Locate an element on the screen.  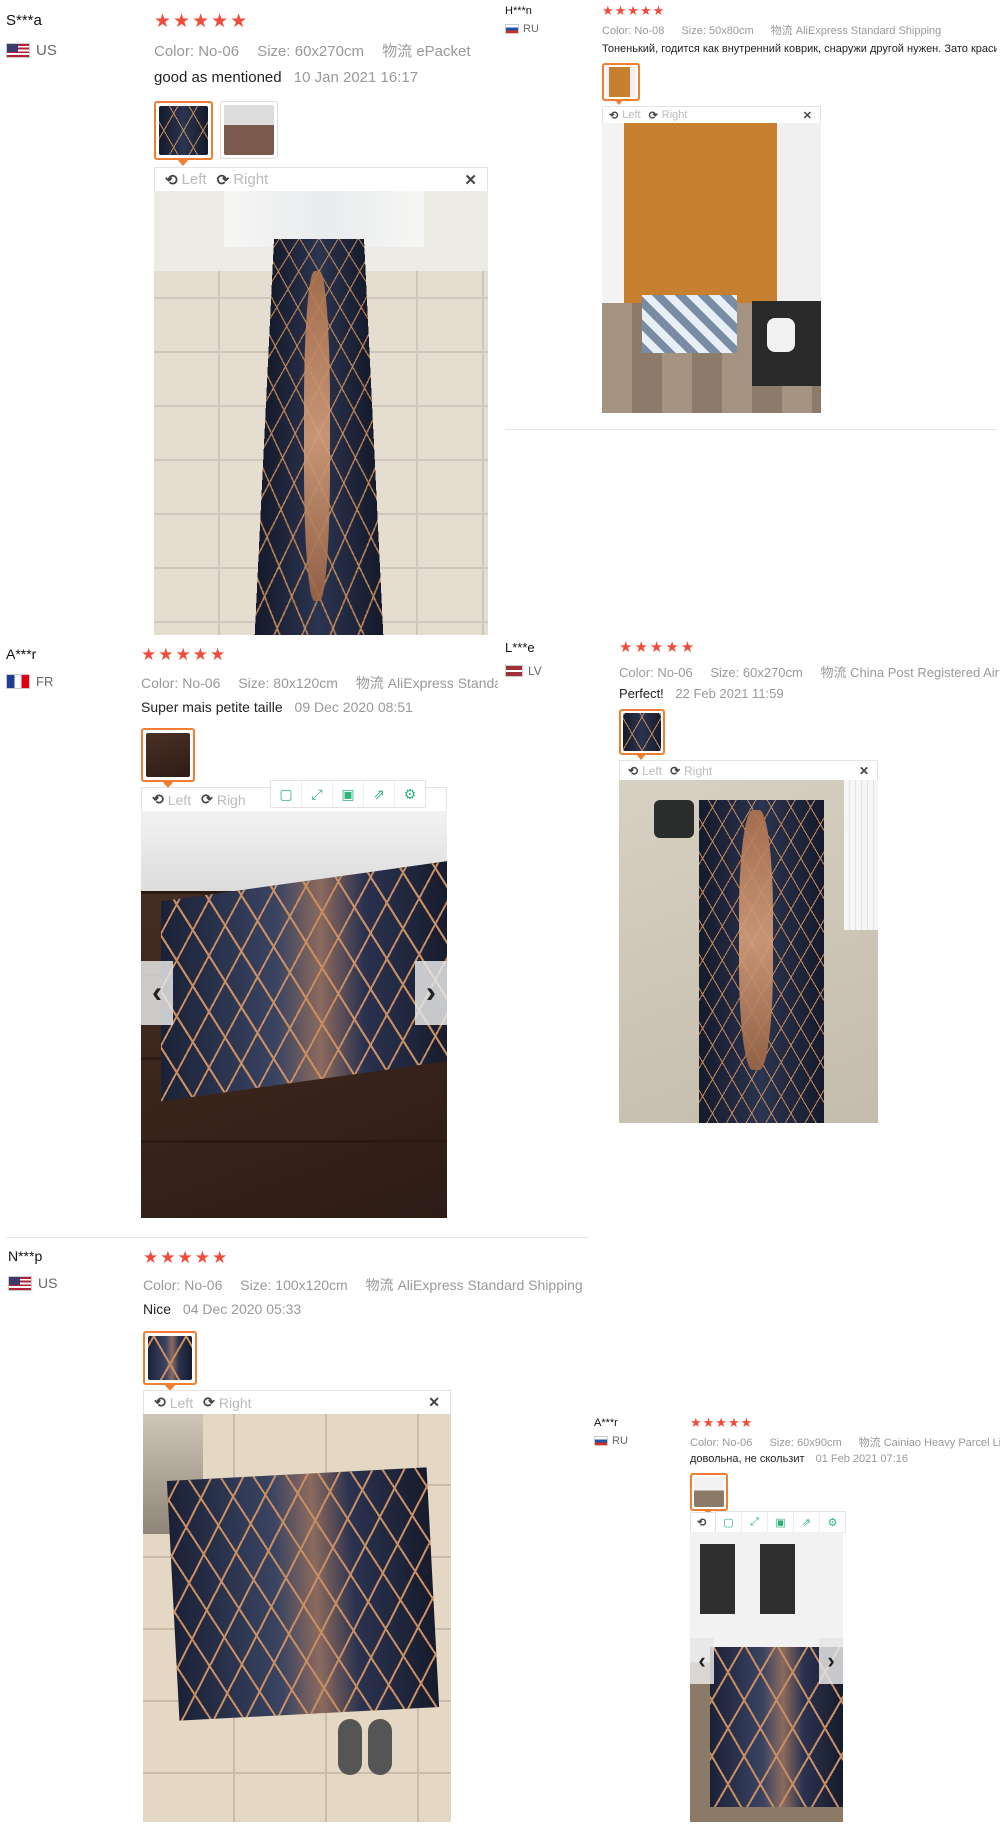
reviewer-name: S***a is located at coordinates (24, 20).